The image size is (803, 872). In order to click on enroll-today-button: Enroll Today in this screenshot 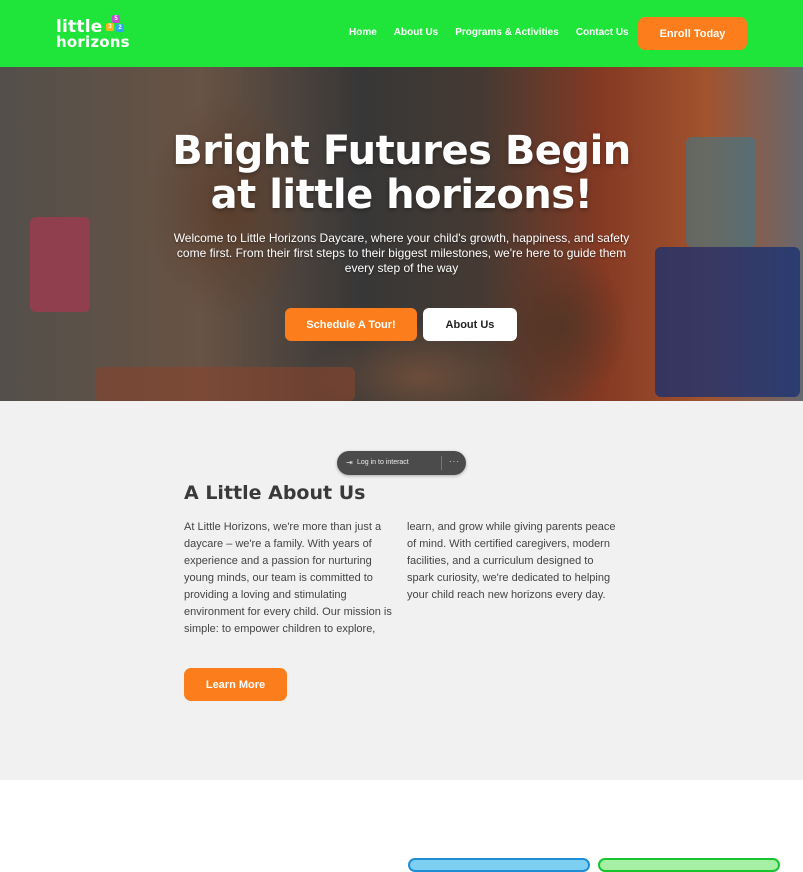, I will do `click(692, 33)`.